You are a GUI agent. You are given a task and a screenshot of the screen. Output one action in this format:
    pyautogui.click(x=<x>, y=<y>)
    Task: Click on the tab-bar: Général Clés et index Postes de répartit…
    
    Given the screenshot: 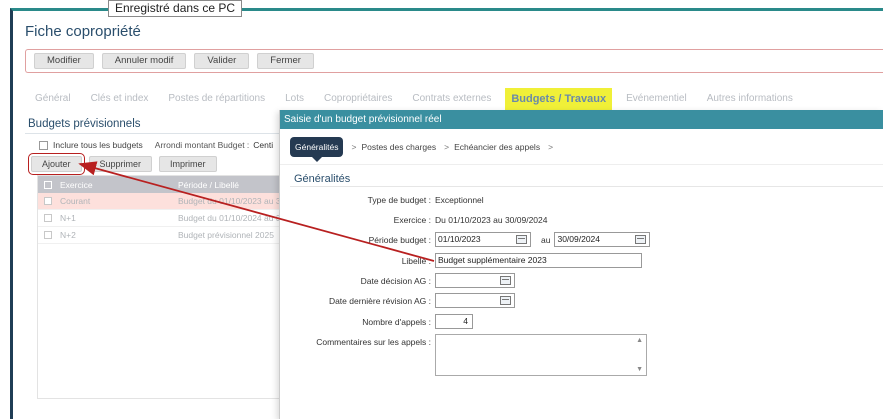 What is the action you would take?
    pyautogui.click(x=454, y=99)
    